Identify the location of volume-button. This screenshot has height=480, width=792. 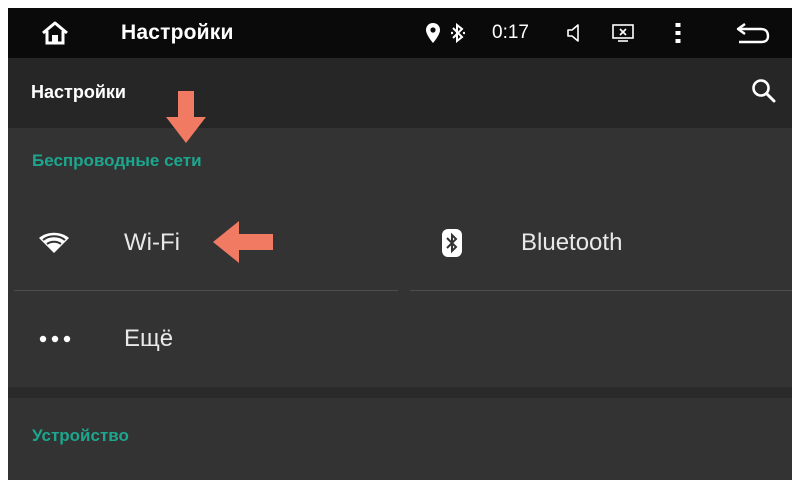
(574, 33).